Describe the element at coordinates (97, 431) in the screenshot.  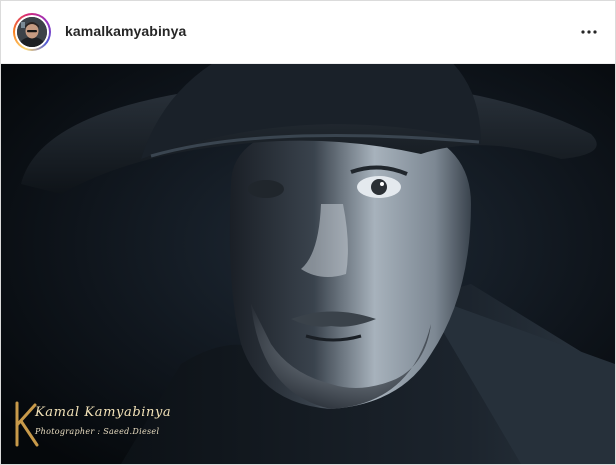
I see `watermark-credit: Photographer : Saeed.Diesel` at that location.